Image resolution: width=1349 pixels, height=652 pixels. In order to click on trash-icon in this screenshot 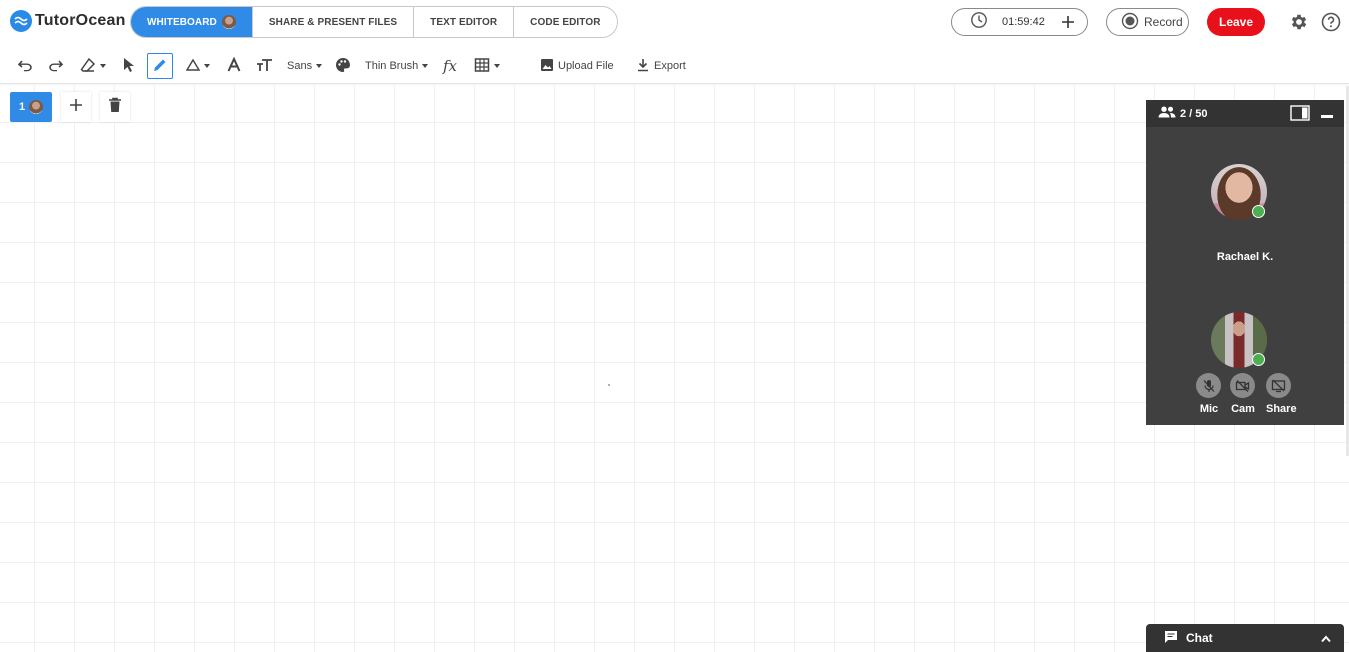, I will do `click(115, 107)`.